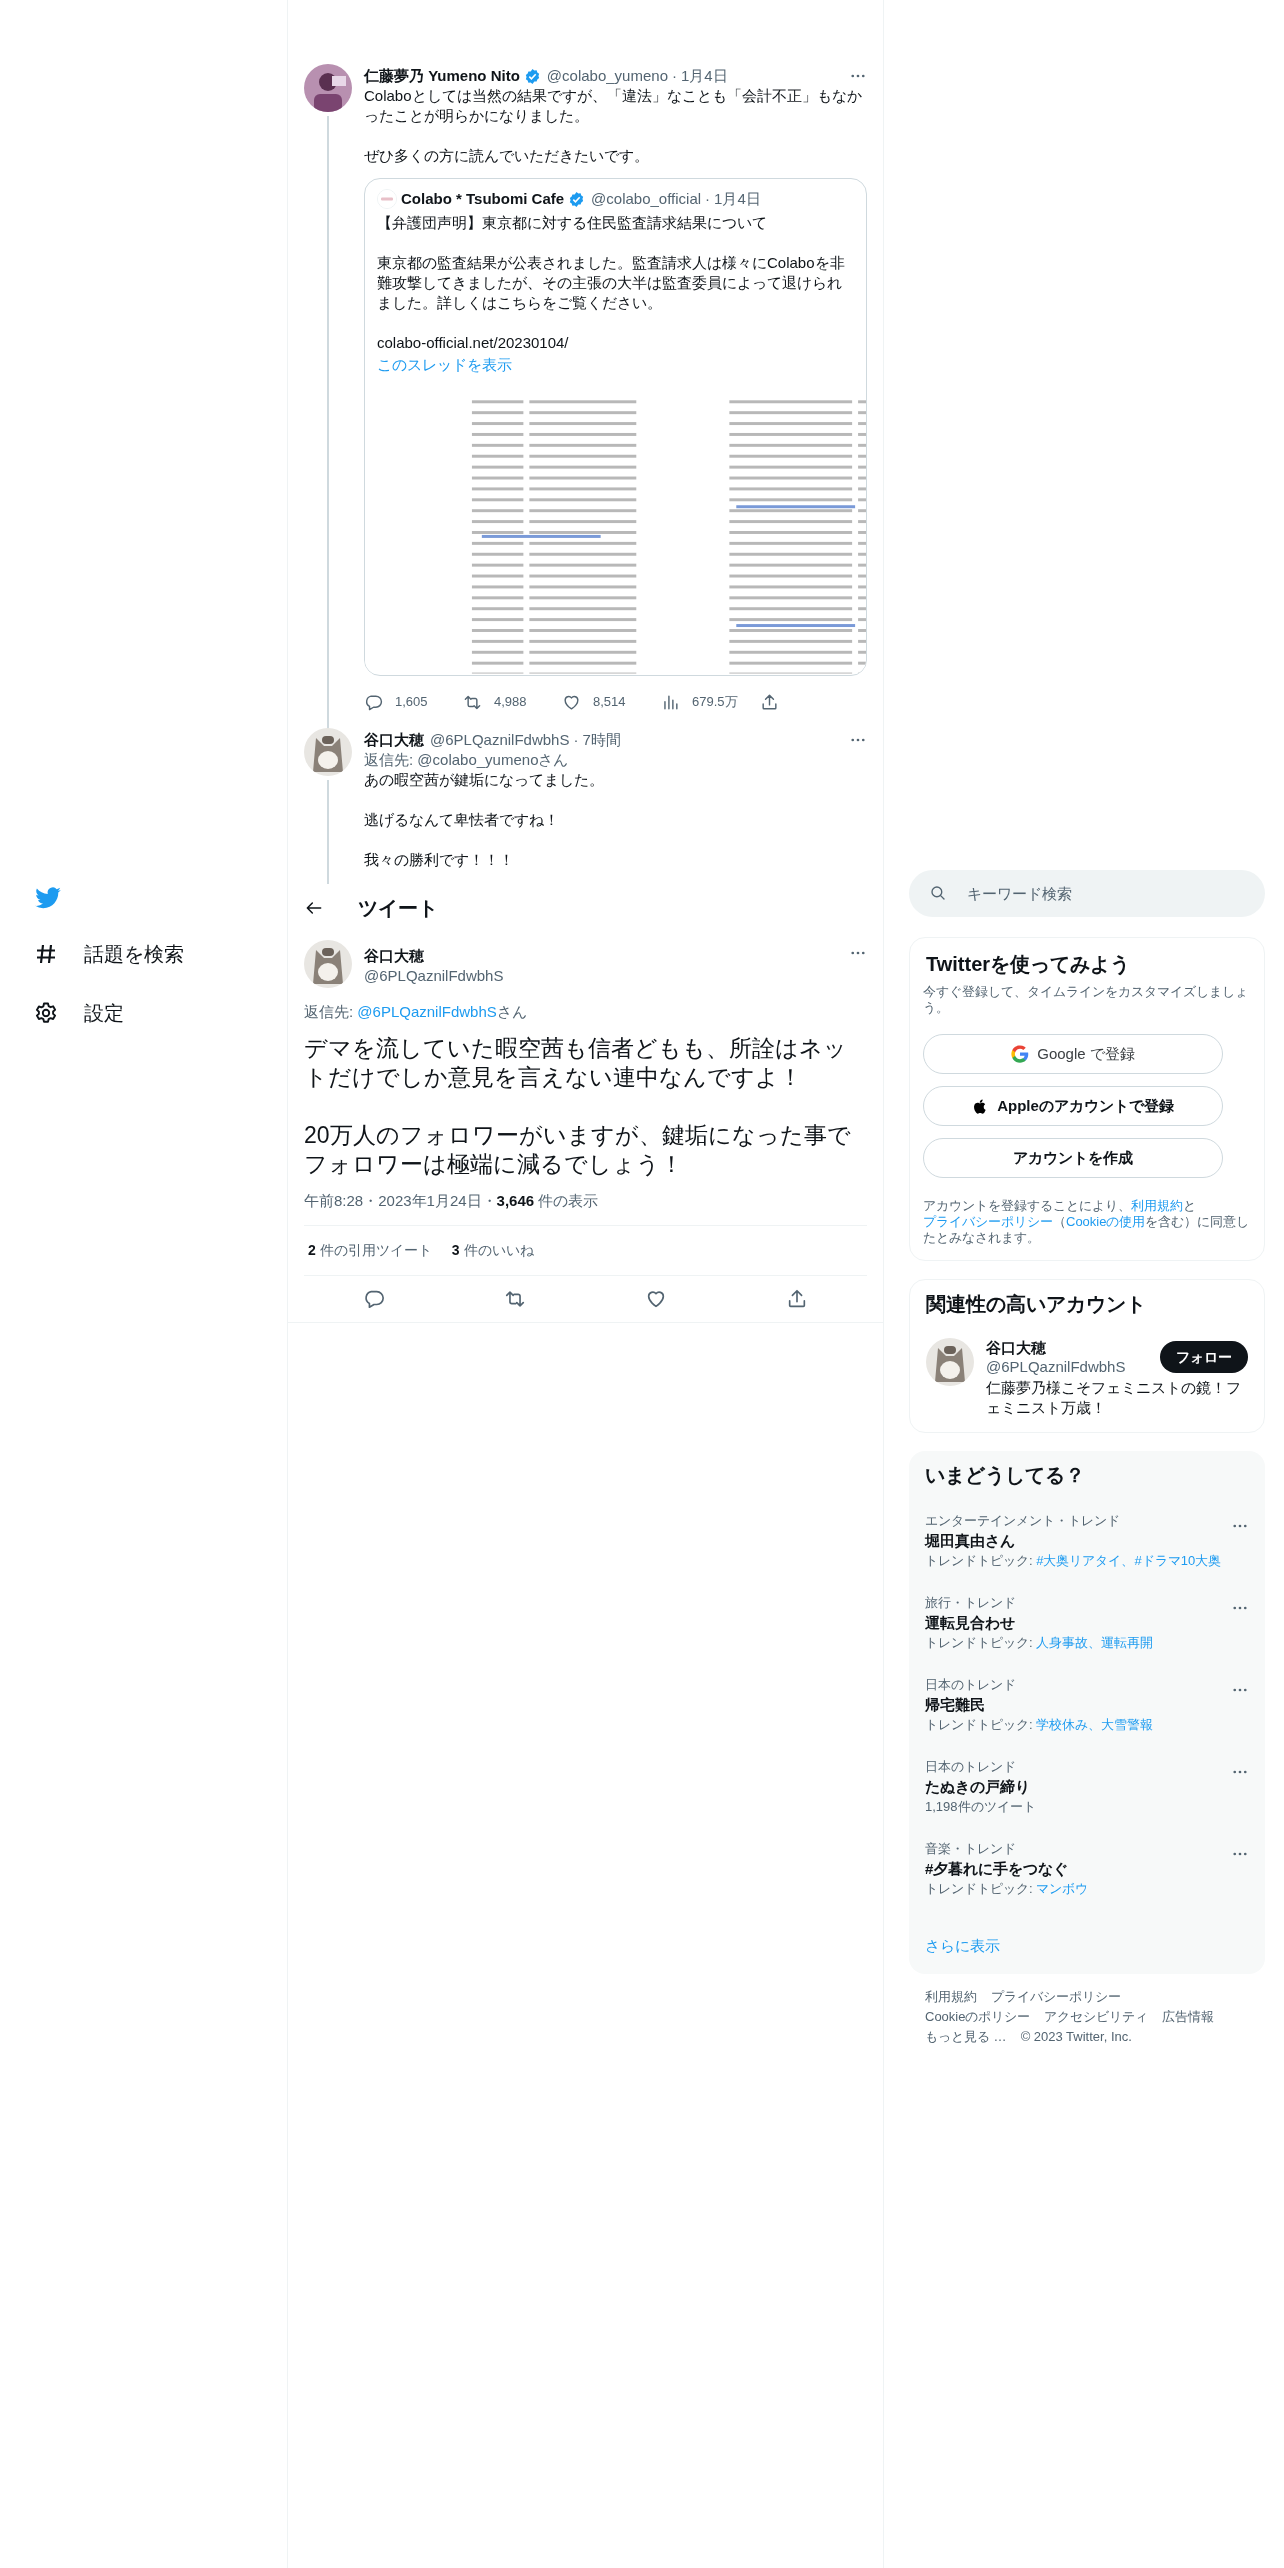 This screenshot has height=2568, width=1284. What do you see at coordinates (1005, 1475) in the screenshot?
I see `card-title: いまどうしてる？` at bounding box center [1005, 1475].